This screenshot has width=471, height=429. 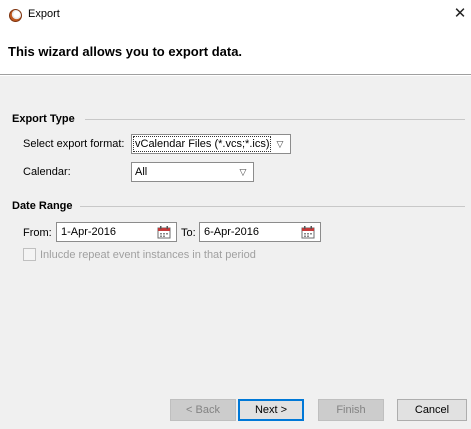 I want to click on date-range-divider, so click(x=272, y=206).